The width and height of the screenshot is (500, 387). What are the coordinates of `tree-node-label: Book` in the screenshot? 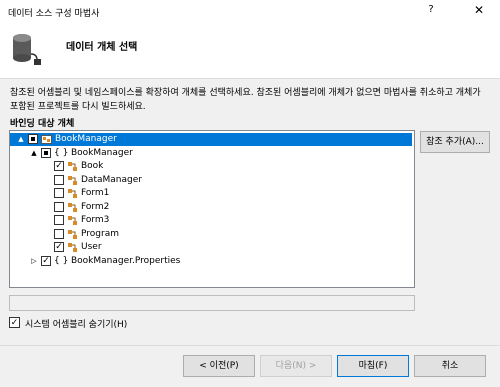 It's located at (92, 166).